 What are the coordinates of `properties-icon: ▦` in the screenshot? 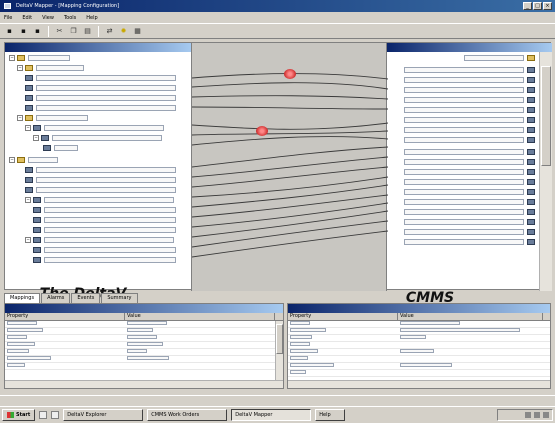 It's located at (137, 31).